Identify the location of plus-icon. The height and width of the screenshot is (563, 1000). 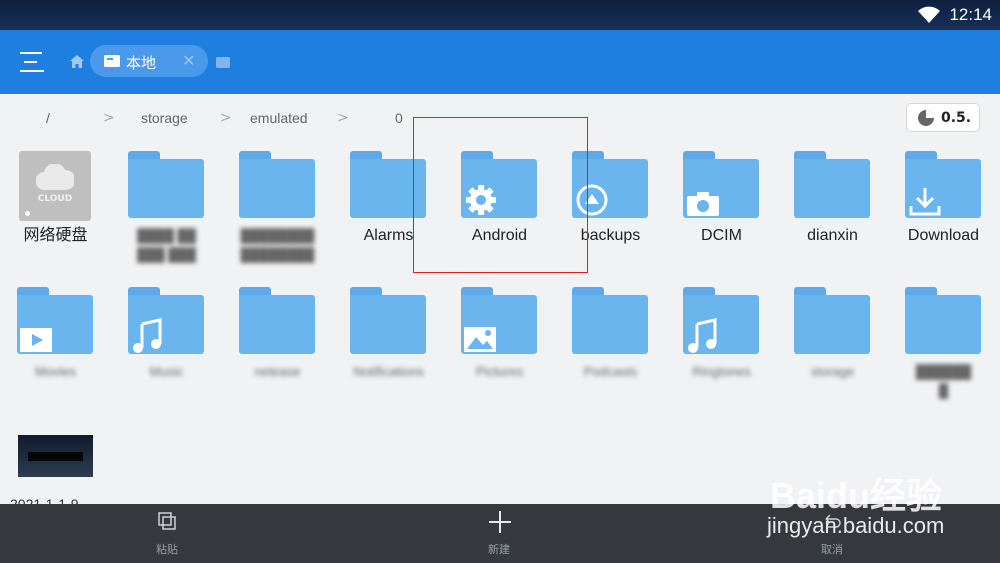
(500, 522).